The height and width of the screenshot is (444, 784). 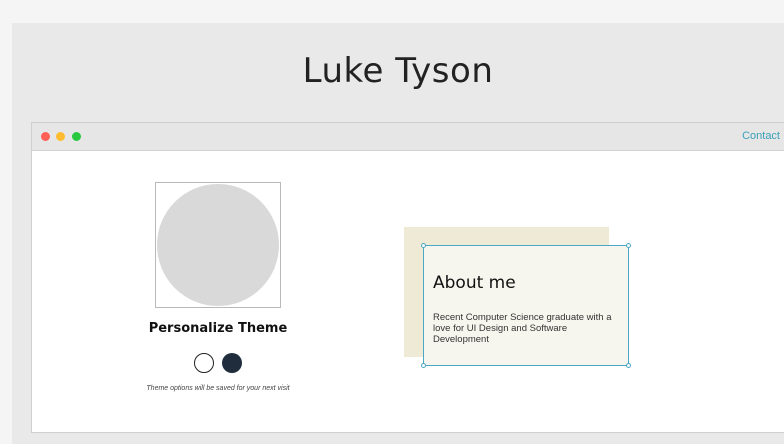 What do you see at coordinates (761, 136) in the screenshot?
I see `contact-link: Contact` at bounding box center [761, 136].